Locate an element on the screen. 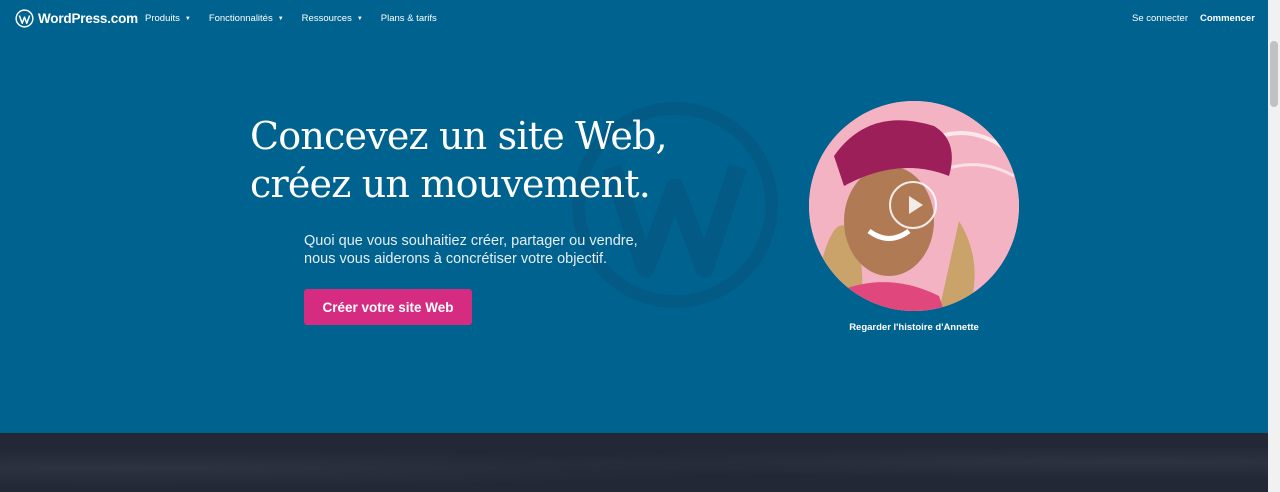  menu-item-plans-tarifs: Plans & tarifs is located at coordinates (409, 18).